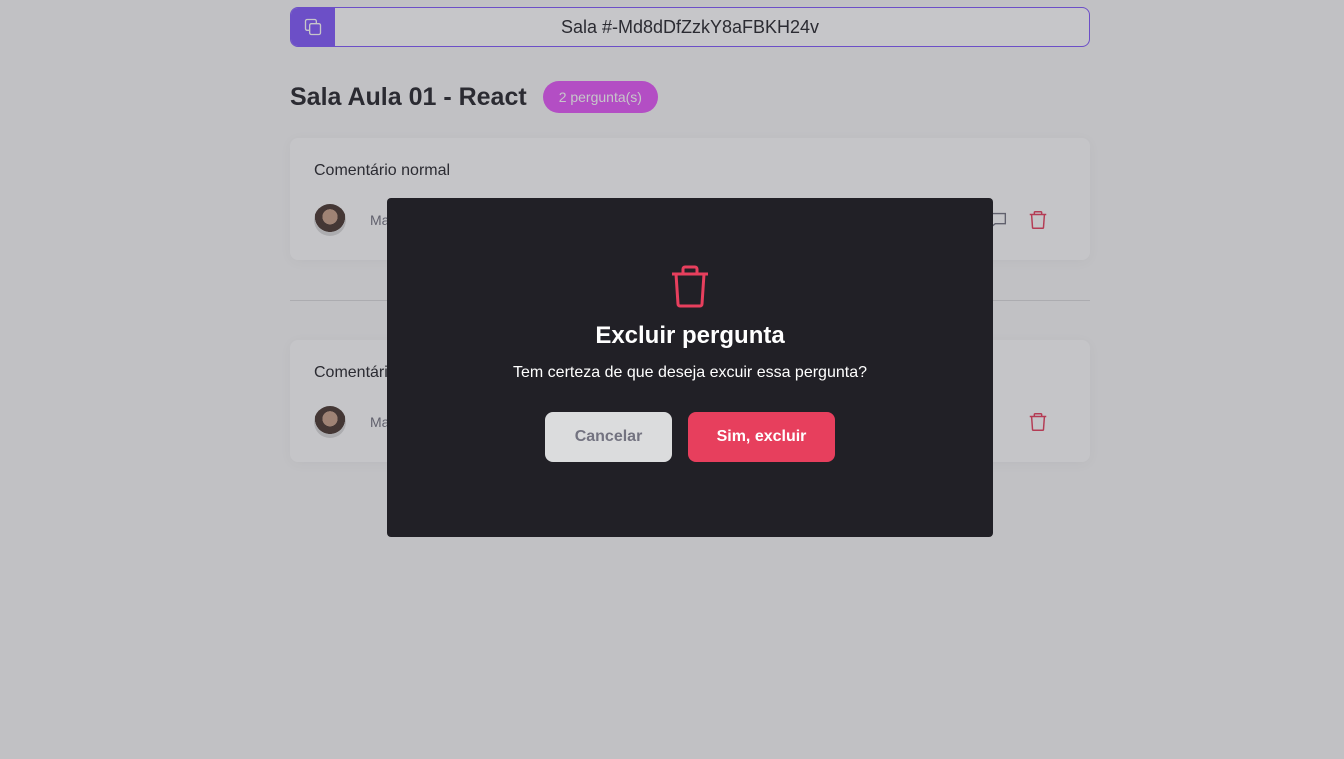 The height and width of the screenshot is (759, 1344). What do you see at coordinates (690, 286) in the screenshot?
I see `trash-icon` at bounding box center [690, 286].